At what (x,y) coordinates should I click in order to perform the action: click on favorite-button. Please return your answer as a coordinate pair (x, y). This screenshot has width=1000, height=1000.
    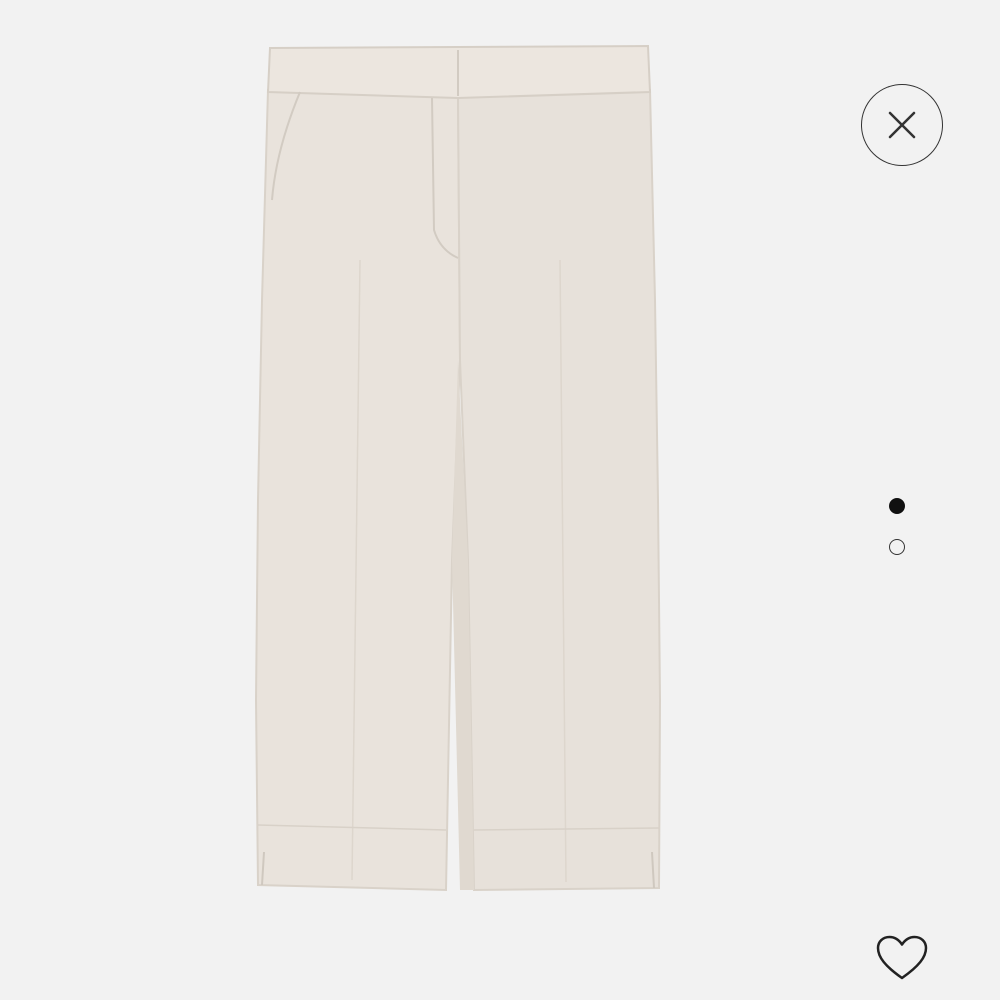
    Looking at the image, I should click on (902, 958).